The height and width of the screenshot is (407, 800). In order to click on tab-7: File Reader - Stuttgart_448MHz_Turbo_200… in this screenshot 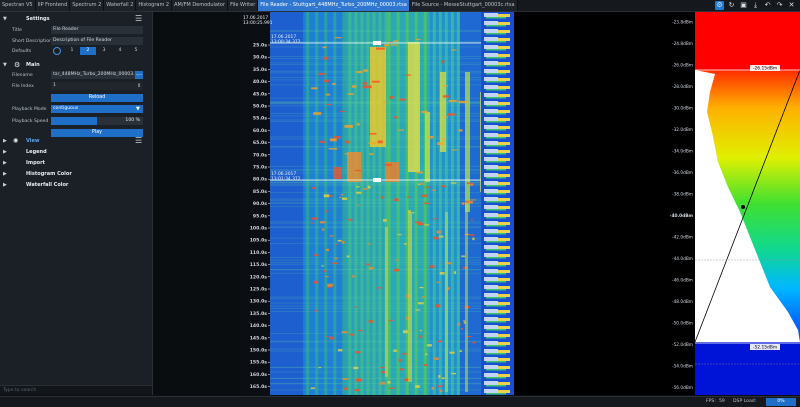, I will do `click(334, 5)`.